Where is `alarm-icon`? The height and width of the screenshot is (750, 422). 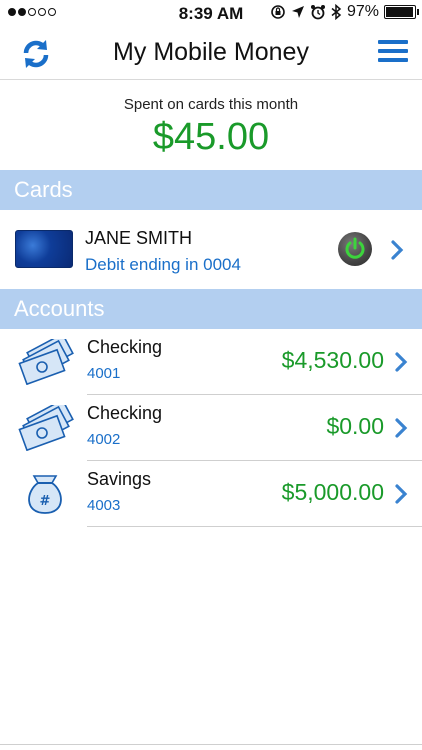 alarm-icon is located at coordinates (317, 12).